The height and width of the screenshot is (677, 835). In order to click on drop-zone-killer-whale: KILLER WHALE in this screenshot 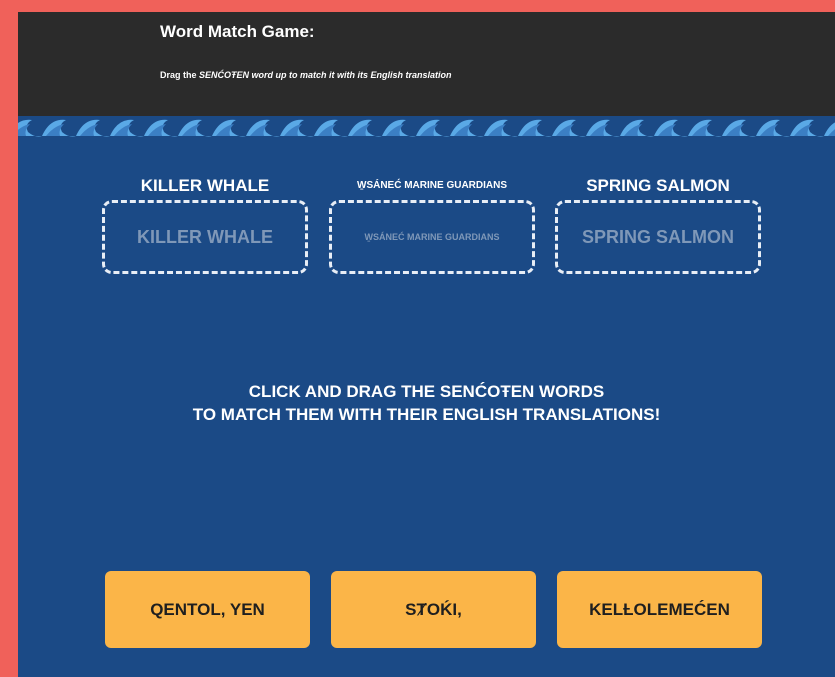, I will do `click(205, 237)`.